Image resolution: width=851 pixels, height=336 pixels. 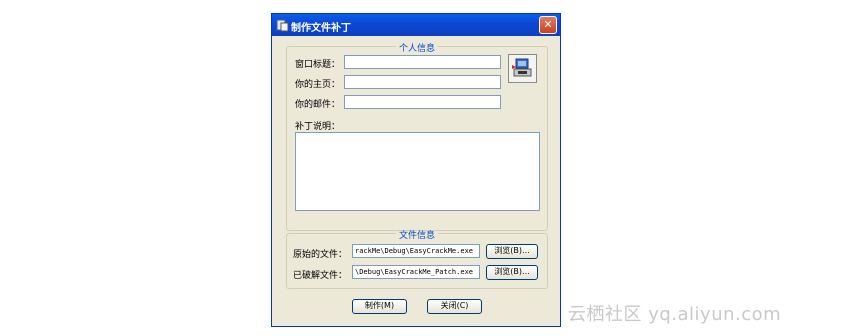 What do you see at coordinates (416, 236) in the screenshot?
I see `file-info-title: 文件信息` at bounding box center [416, 236].